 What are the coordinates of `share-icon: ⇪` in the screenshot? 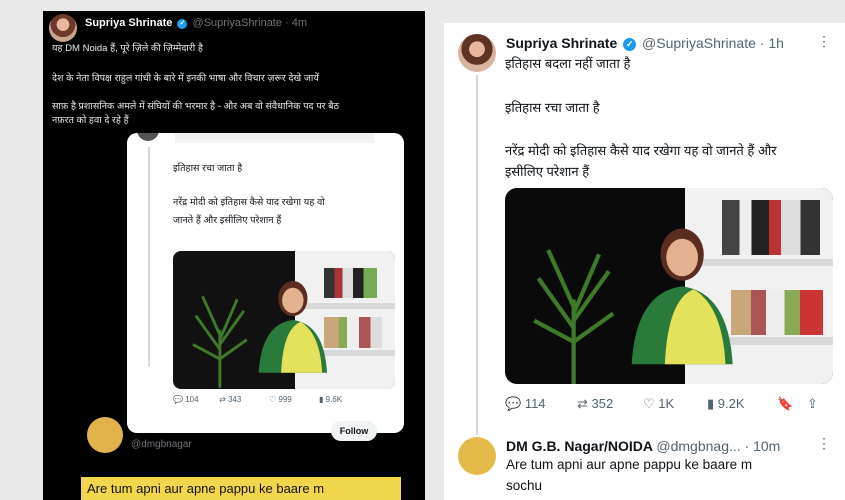 It's located at (812, 404).